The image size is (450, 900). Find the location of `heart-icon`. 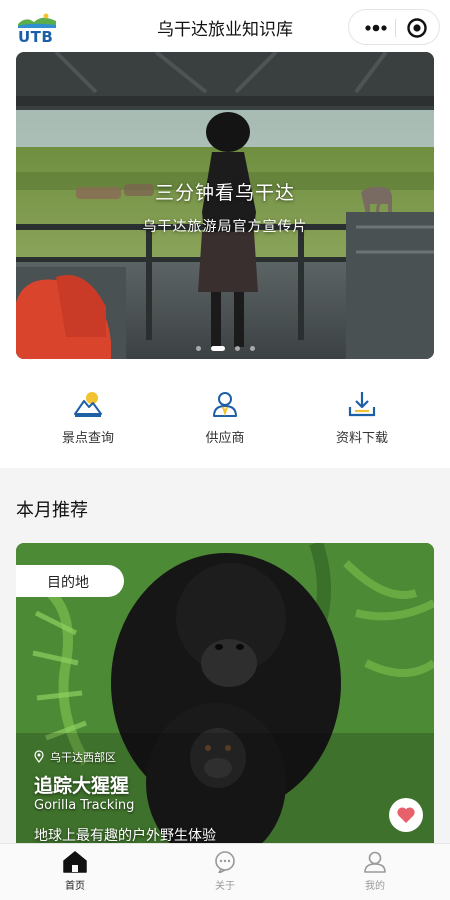

heart-icon is located at coordinates (406, 815).